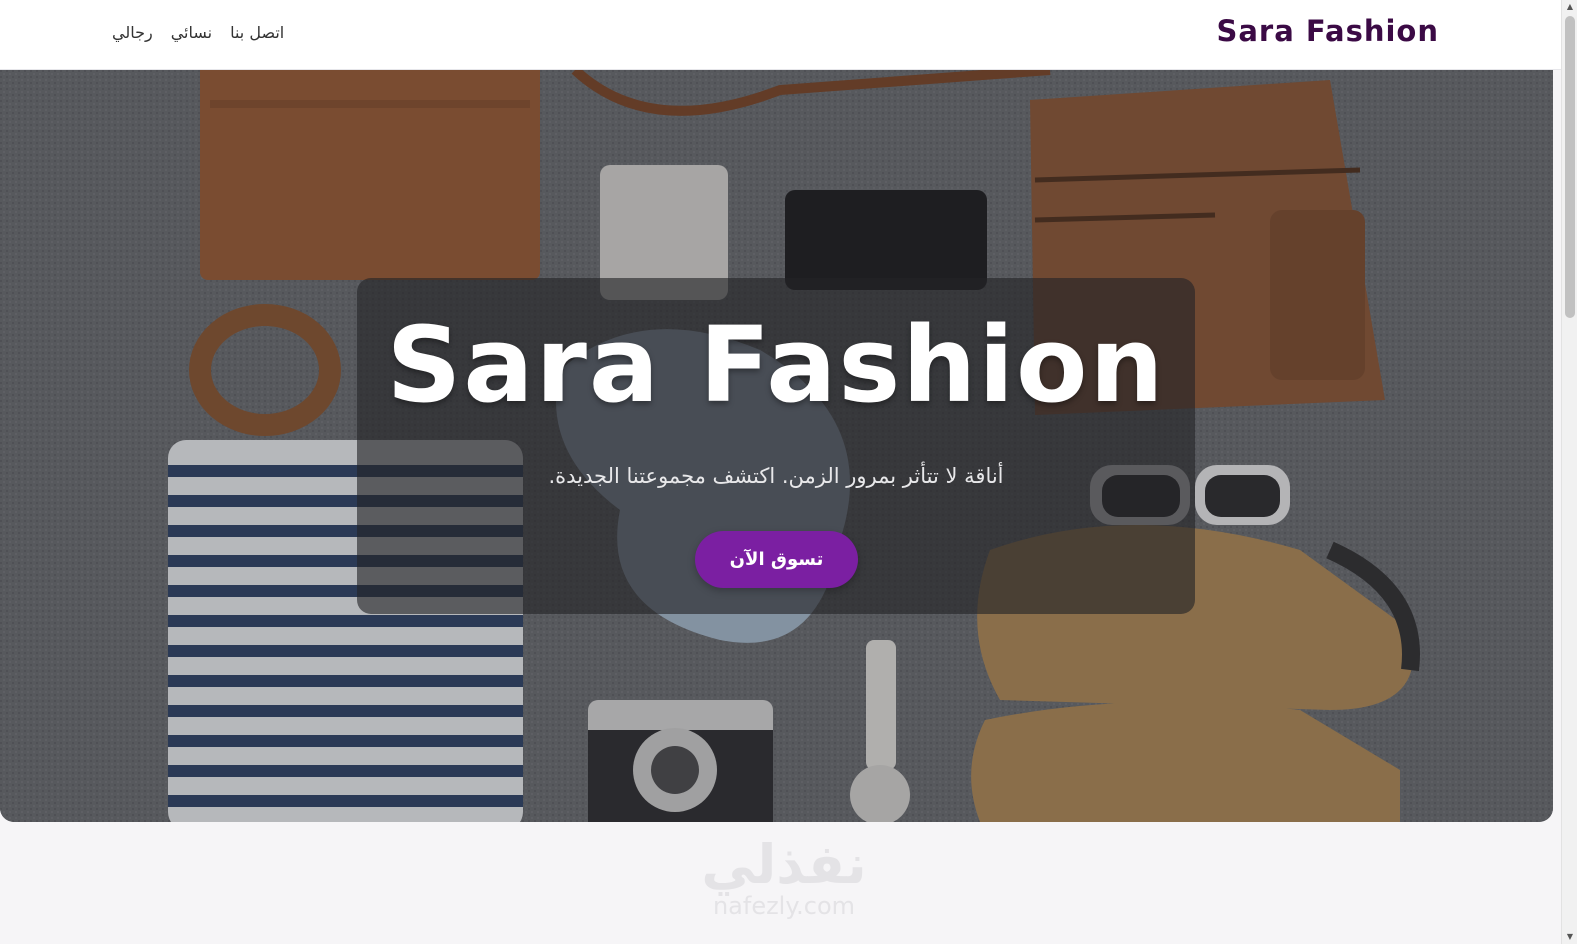 This screenshot has width=1577, height=944. Describe the element at coordinates (784, 864) in the screenshot. I see `watermark-arabic-text: نفذلي` at that location.